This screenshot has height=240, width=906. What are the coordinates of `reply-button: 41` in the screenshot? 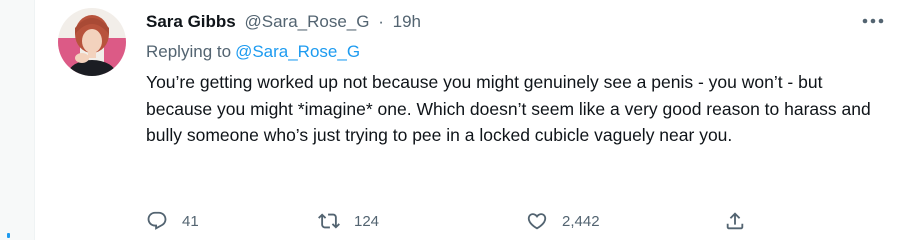 It's located at (172, 221).